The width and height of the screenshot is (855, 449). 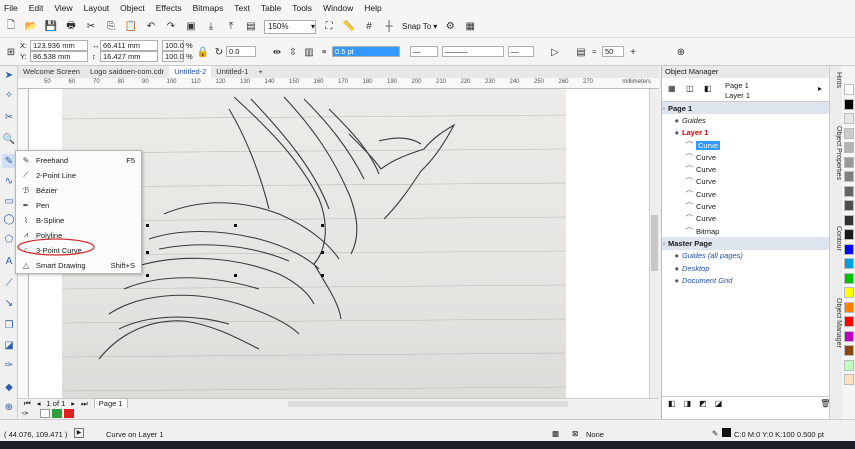 What do you see at coordinates (79, 433) in the screenshot?
I see `play-icon: ▶` at bounding box center [79, 433].